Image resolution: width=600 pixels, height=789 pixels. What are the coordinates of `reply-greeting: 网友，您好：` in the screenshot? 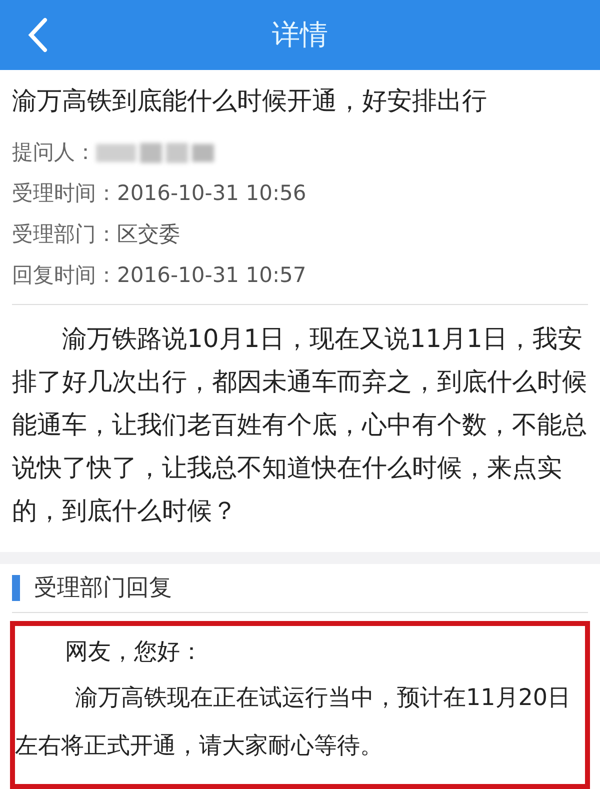 It's located at (134, 652).